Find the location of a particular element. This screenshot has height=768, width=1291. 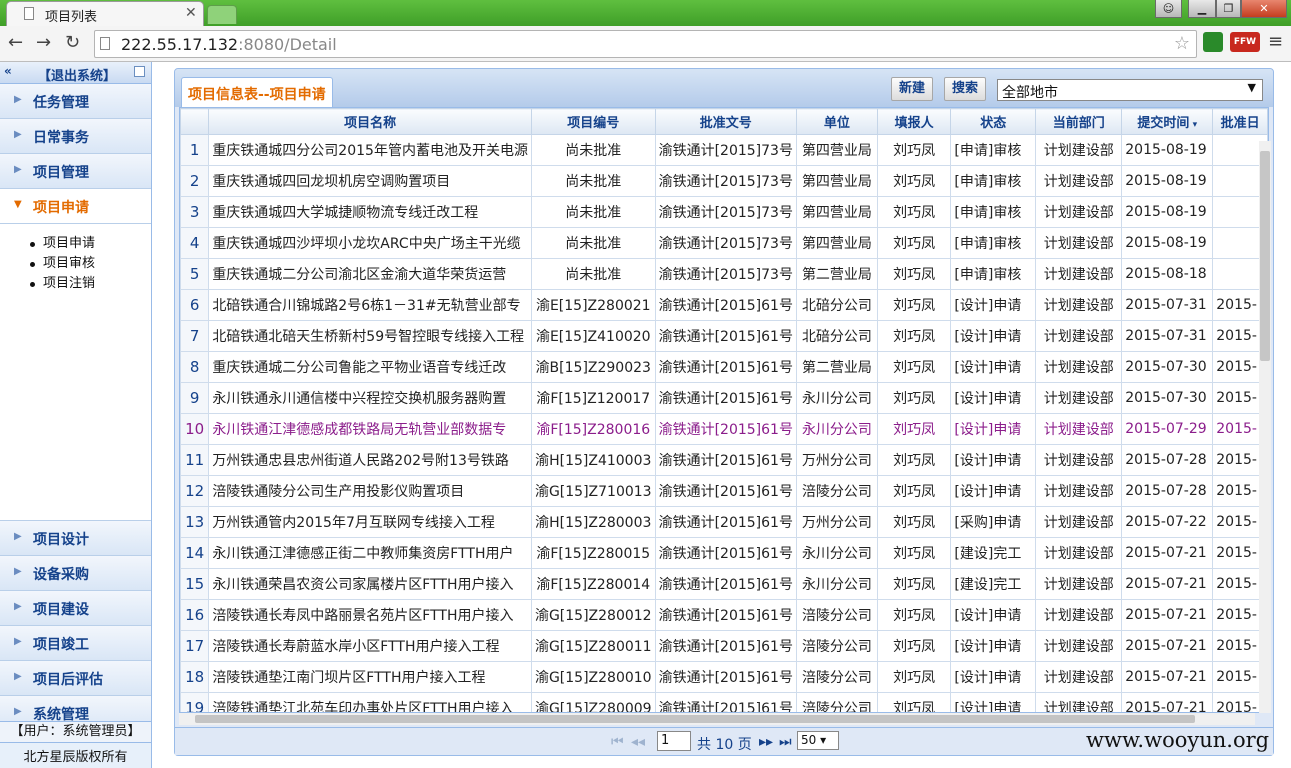

city-select: 全部地市 ▼ is located at coordinates (1130, 90).